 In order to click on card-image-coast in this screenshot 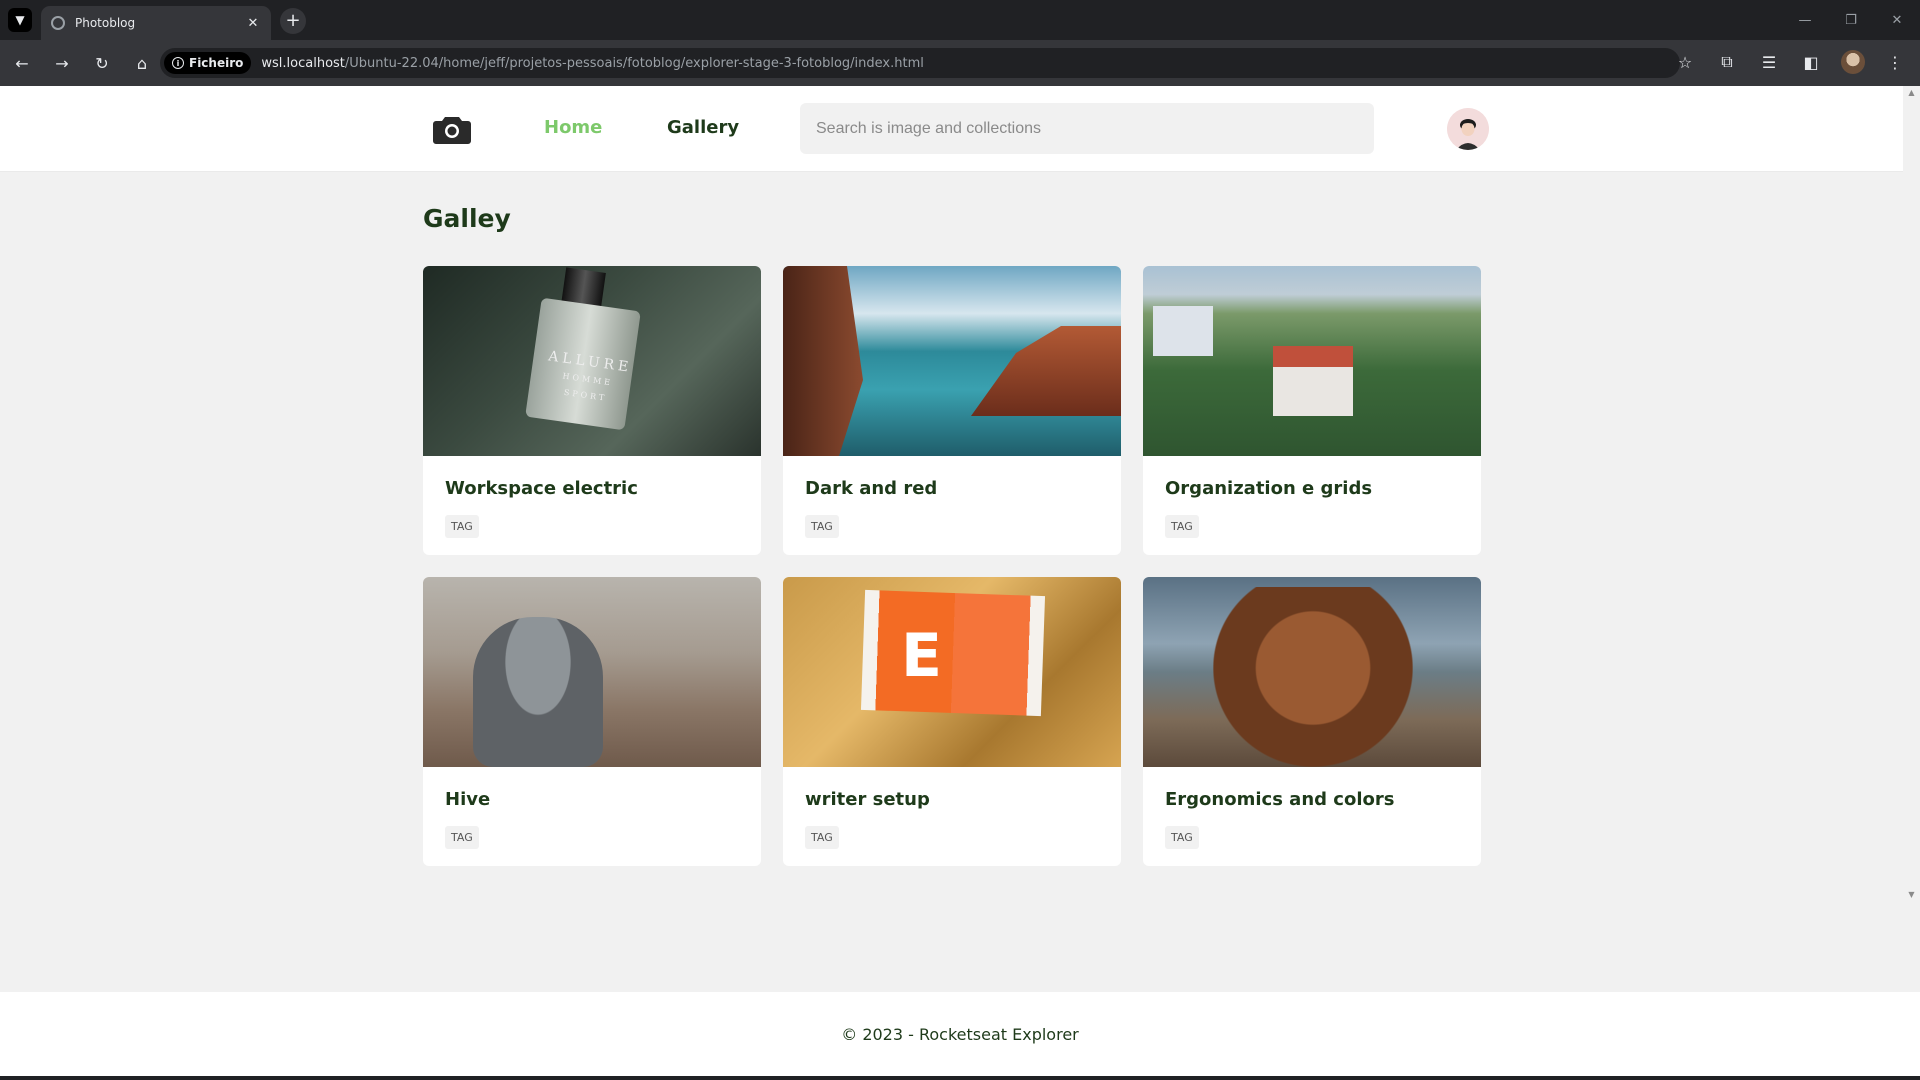, I will do `click(952, 361)`.